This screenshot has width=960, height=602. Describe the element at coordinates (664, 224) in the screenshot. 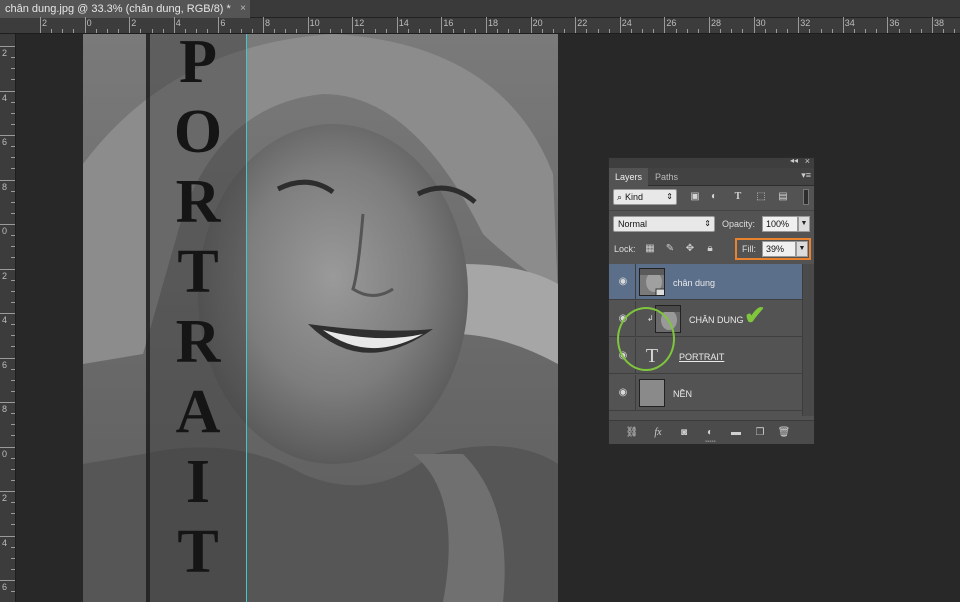

I see `blend-mode-select: Normal ⇕` at that location.